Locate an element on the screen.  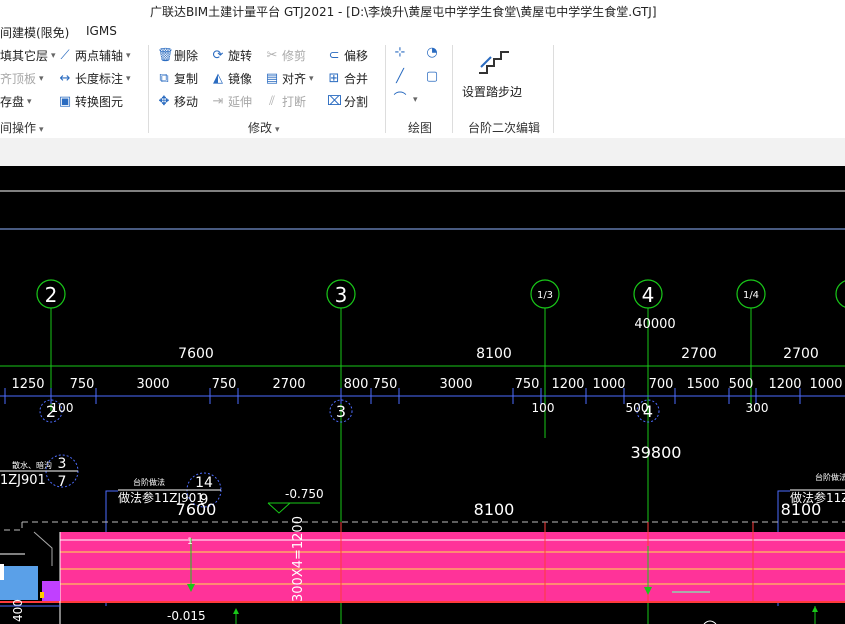
axis-label: 4 is located at coordinates (648, 295).